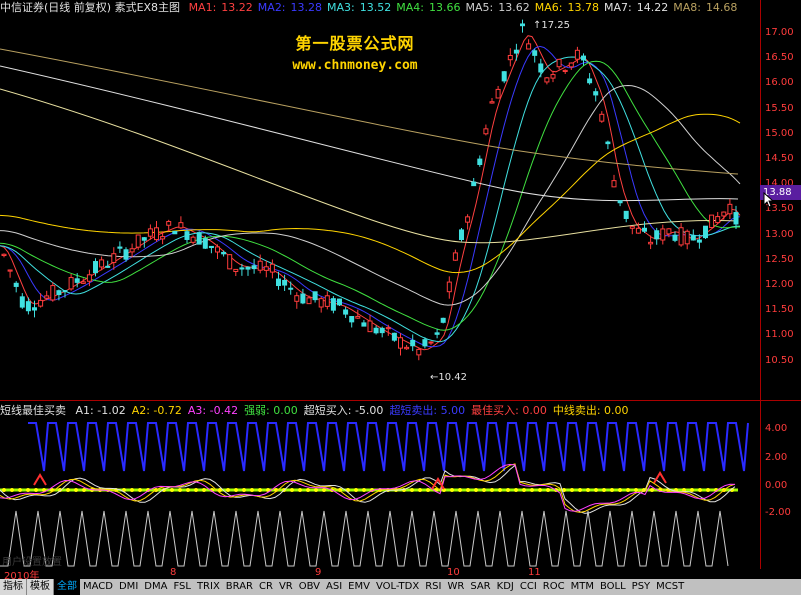  I want to click on tab-macd: MACD, so click(98, 587).